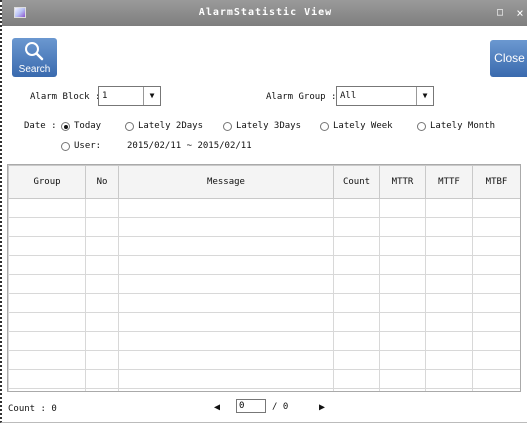  Describe the element at coordinates (508, 58) in the screenshot. I see `close-button: Close` at that location.